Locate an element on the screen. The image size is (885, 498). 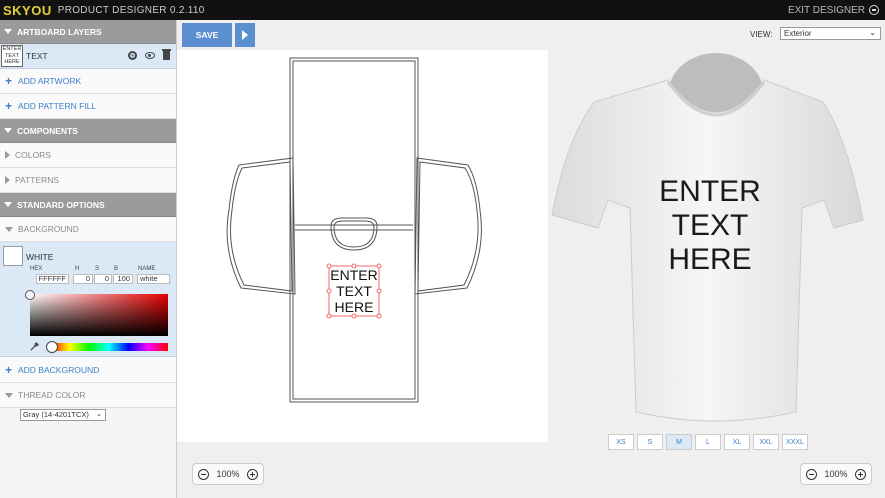
eye-icon is located at coordinates (150, 55).